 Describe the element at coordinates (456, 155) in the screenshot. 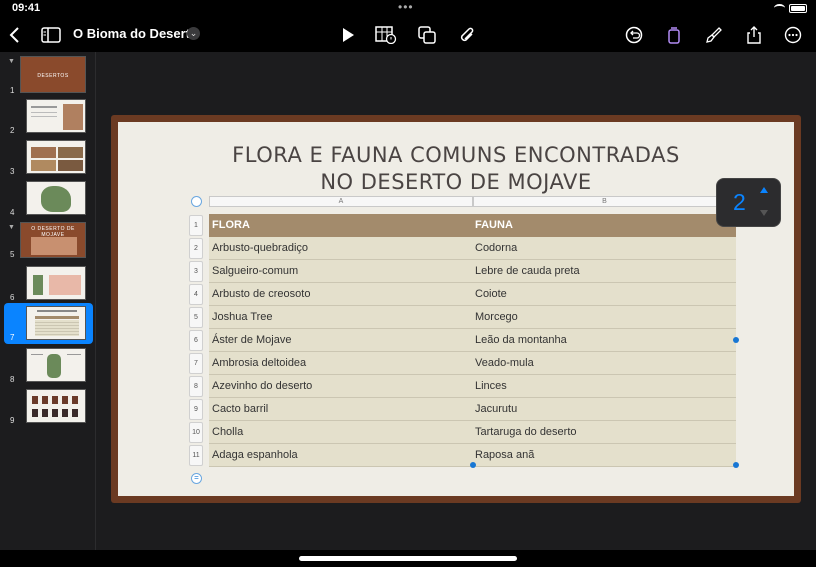

I see `slide-title-line-1: FLORA E FAUNA COMUNS ENCONTRADAS` at that location.